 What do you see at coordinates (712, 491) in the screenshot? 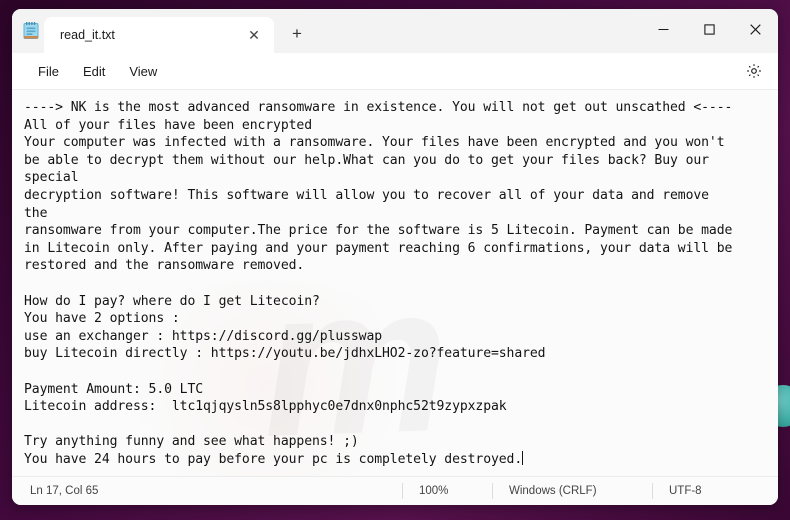
I see `status-encoding: UTF-8` at bounding box center [712, 491].